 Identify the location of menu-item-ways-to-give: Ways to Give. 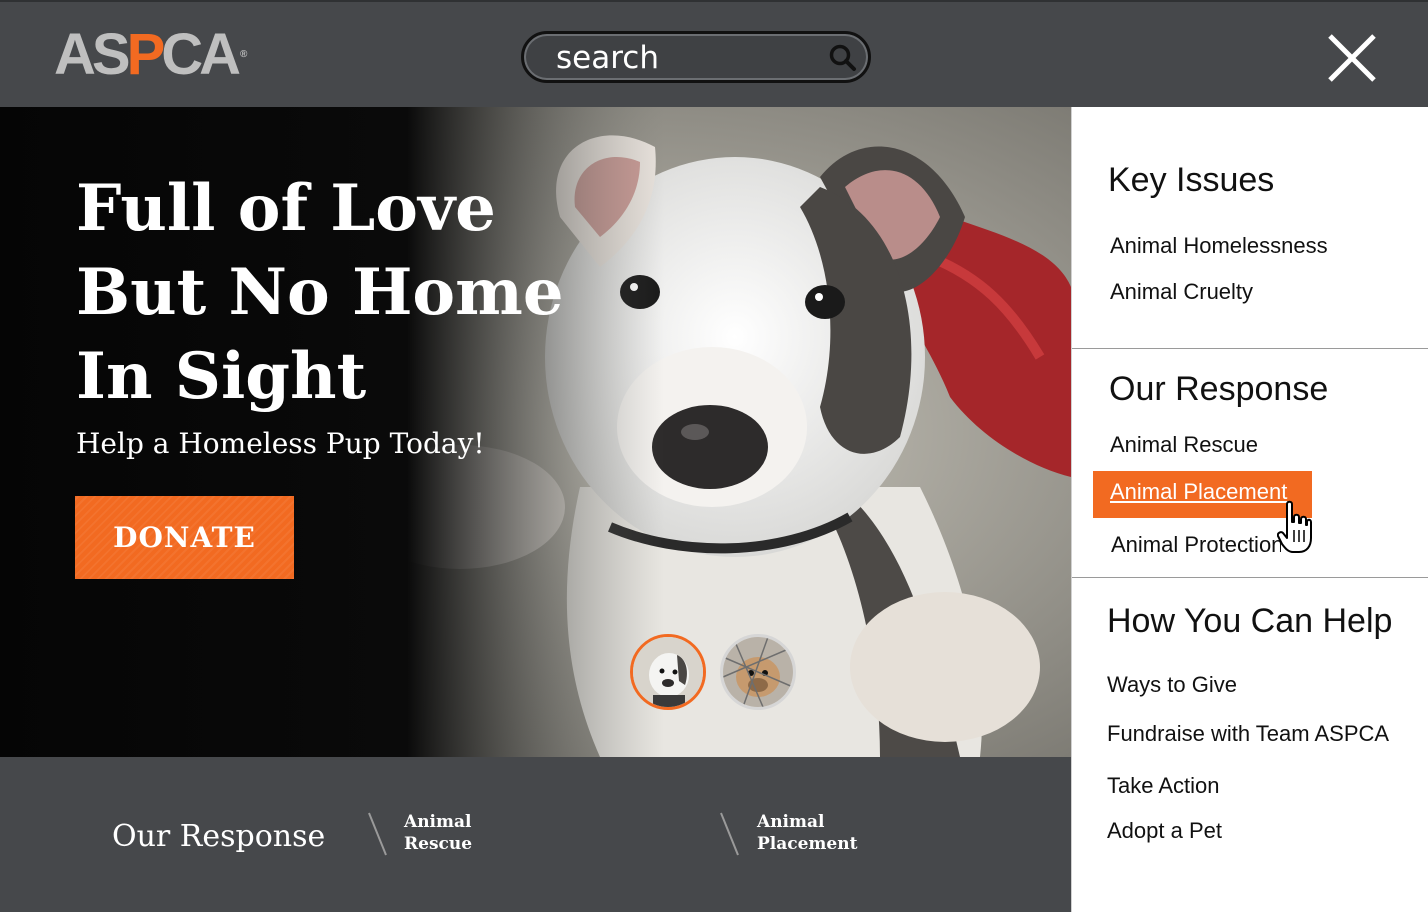
(1172, 685).